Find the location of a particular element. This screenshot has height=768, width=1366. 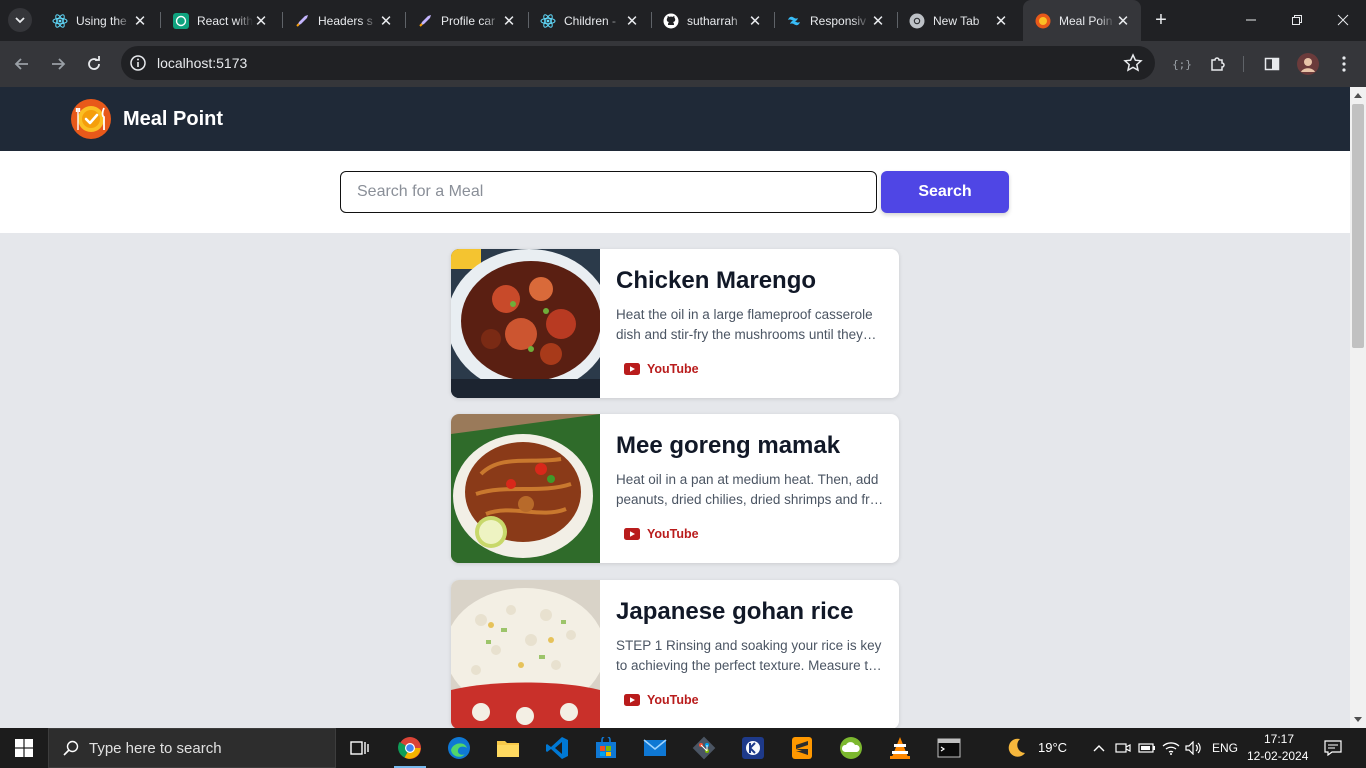

search-button: Search is located at coordinates (945, 192).